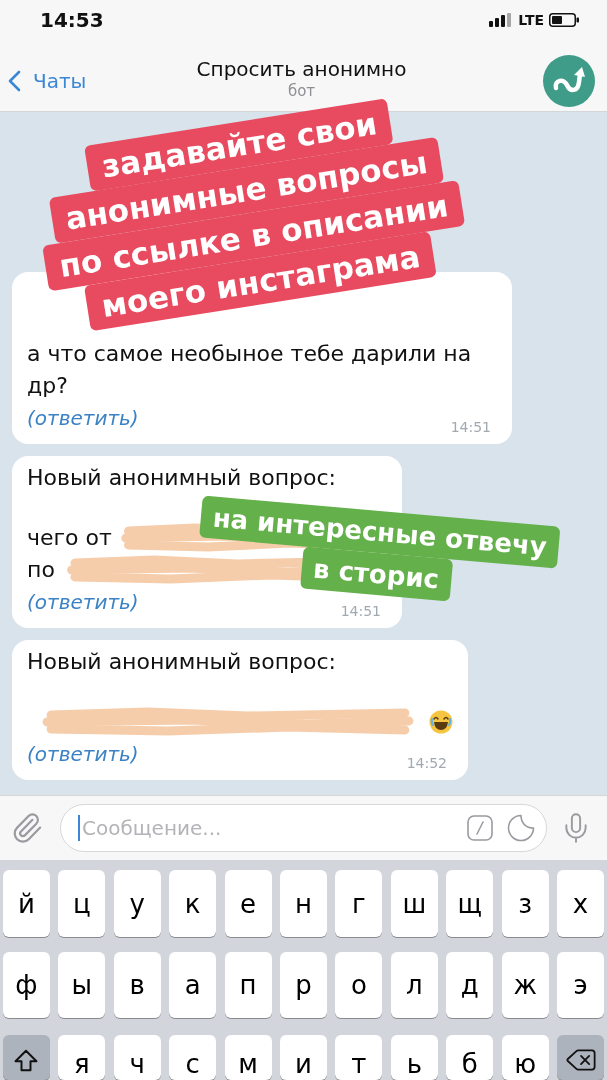 The width and height of the screenshot is (607, 1080). I want to click on key: ч, so click(137, 1057).